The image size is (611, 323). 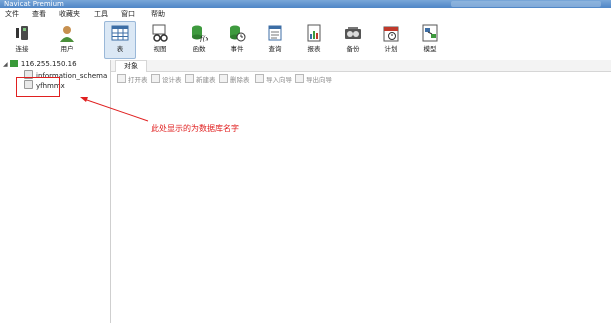 What do you see at coordinates (160, 33) in the screenshot?
I see `view-icon` at bounding box center [160, 33].